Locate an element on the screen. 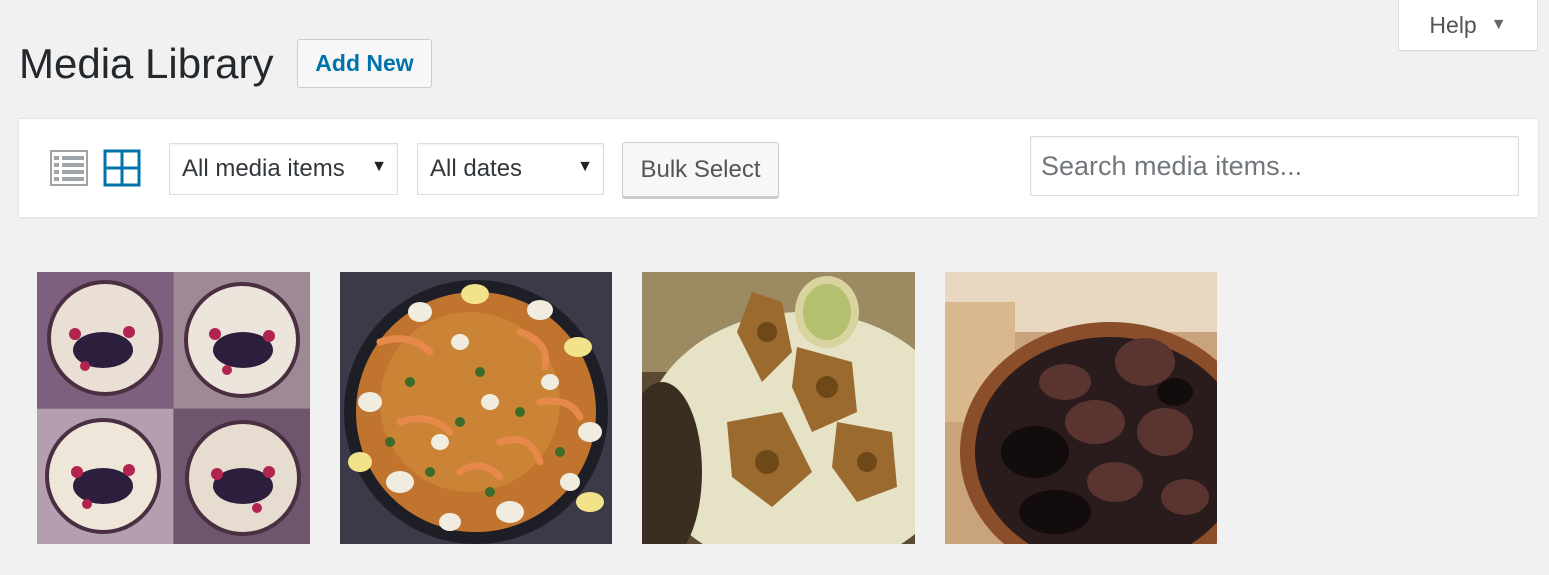 The image size is (1549, 575). date-filter-select: All dates ▼ is located at coordinates (510, 169).